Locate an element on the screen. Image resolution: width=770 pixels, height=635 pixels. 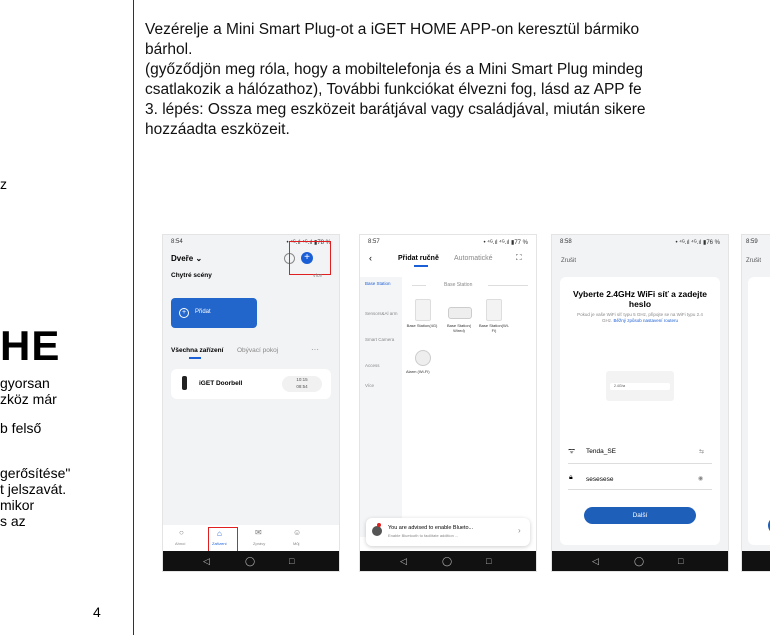
left-fragment: gerősítése" is located at coordinates (35, 473).